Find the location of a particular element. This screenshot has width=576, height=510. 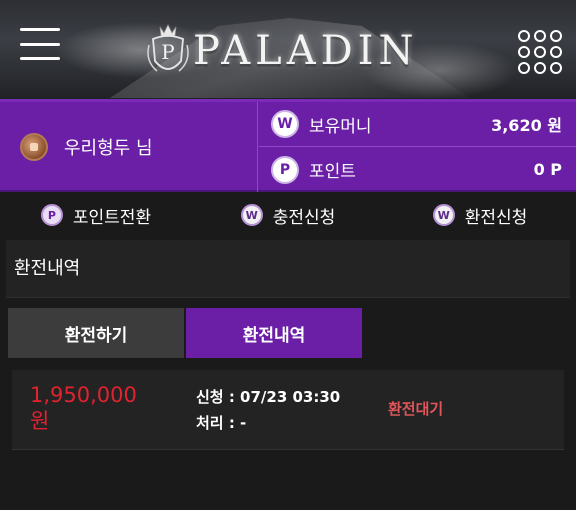

brand-name: PALADIN is located at coordinates (306, 51).